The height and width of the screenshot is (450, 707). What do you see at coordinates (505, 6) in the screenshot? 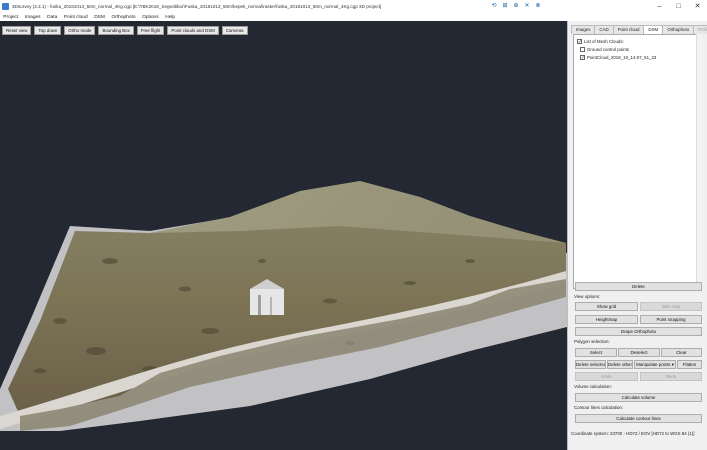
I see `grid-icon: ⊞` at bounding box center [505, 6].